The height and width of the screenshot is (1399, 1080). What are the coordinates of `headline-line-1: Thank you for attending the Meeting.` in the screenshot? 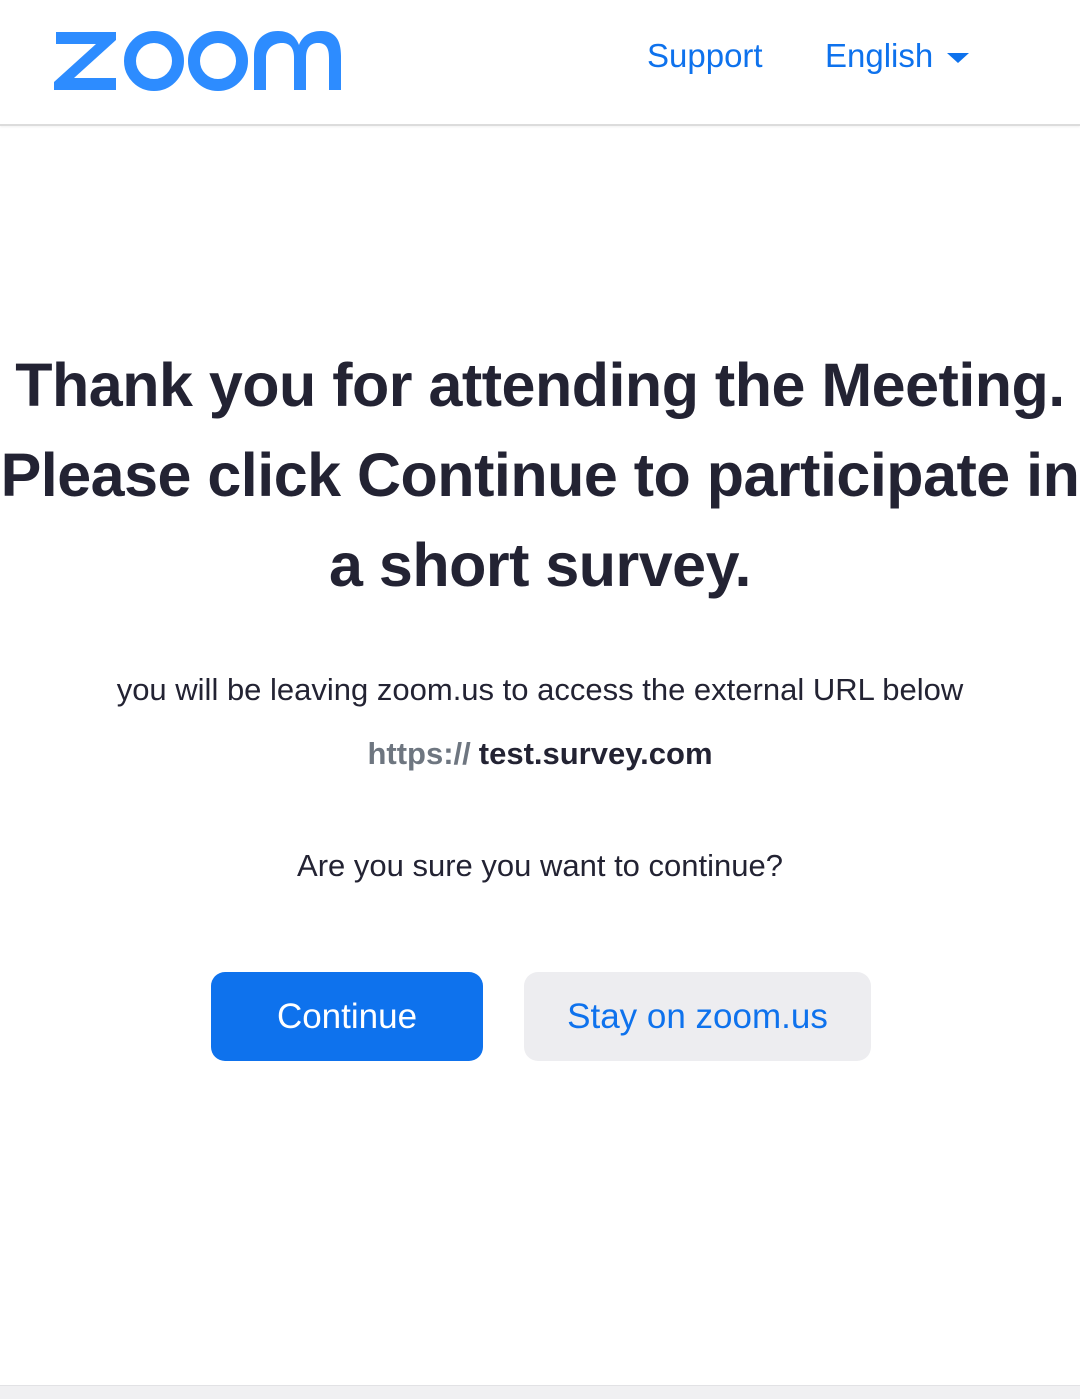 It's located at (540, 385).